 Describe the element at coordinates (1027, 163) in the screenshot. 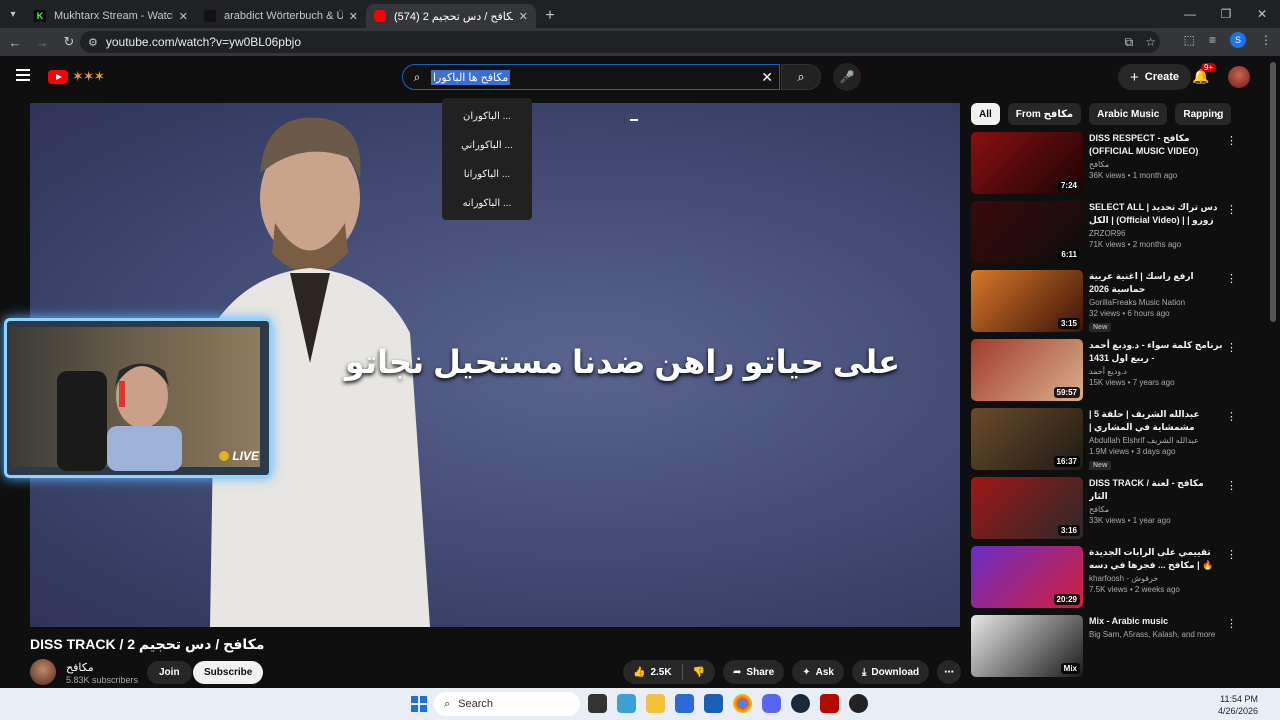

I see `recommendation-thumbnail: 7:24` at that location.